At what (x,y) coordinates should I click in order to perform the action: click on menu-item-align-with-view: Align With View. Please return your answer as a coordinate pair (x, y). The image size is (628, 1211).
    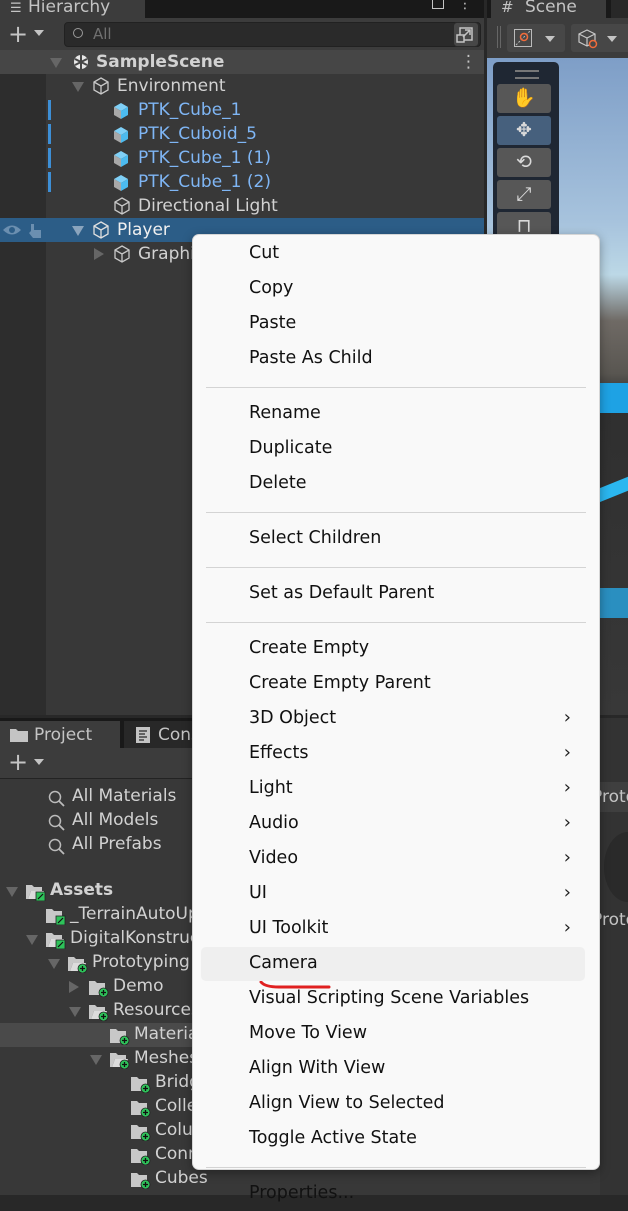
    Looking at the image, I should click on (393, 1069).